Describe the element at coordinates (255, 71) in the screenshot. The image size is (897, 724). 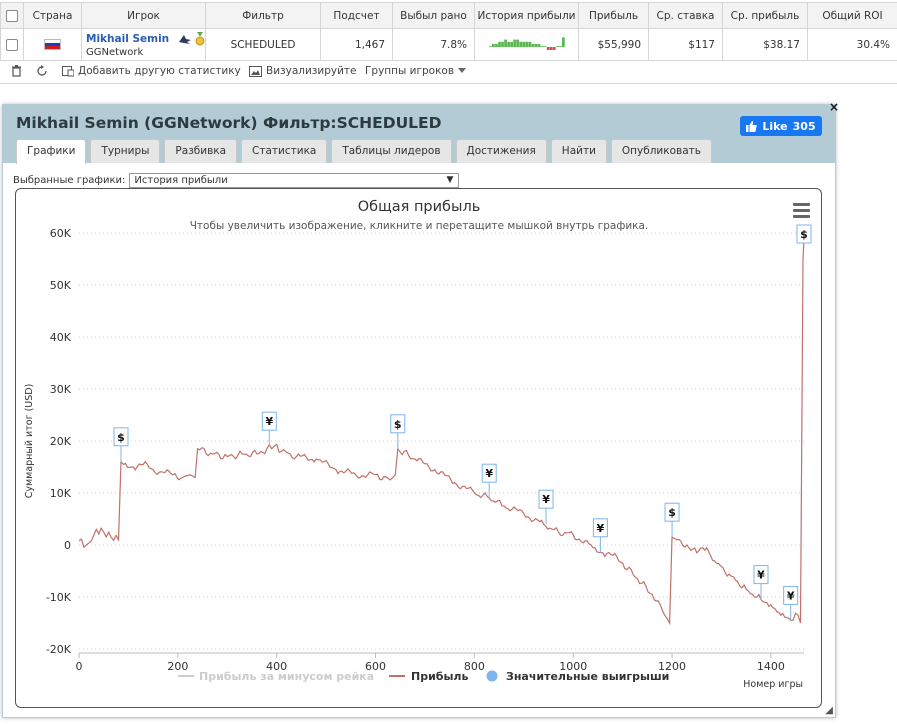
I see `image-icon` at that location.